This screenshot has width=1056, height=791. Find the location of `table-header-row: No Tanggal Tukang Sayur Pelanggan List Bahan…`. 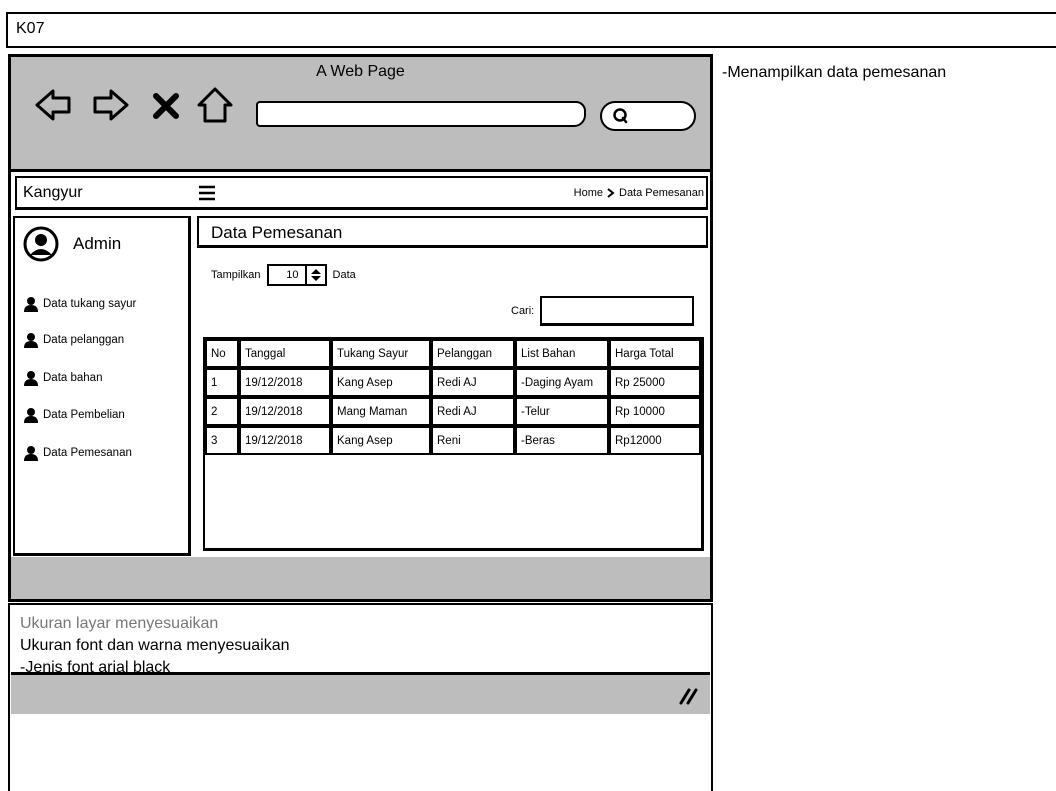

table-header-row: No Tanggal Tukang Sayur Pelanggan List Bahan… is located at coordinates (453, 353).